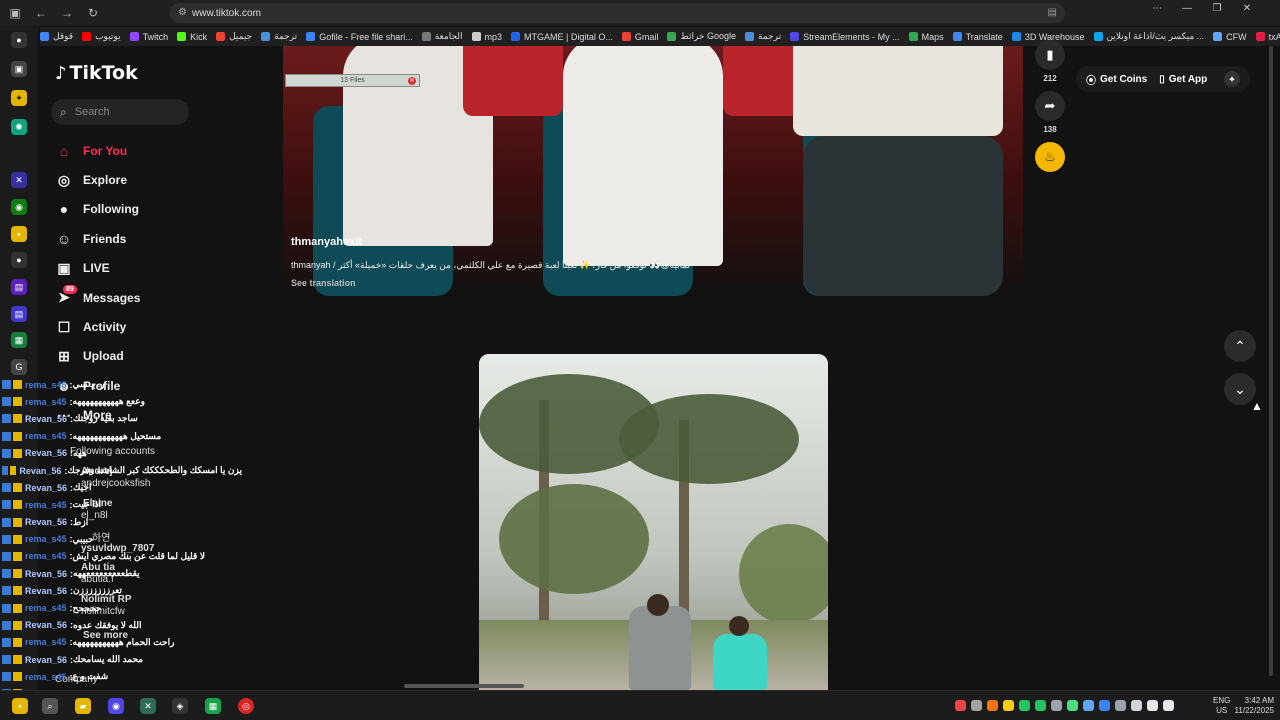 This screenshot has width=1280, height=720. What do you see at coordinates (120, 112) in the screenshot?
I see `search-input: ⌕ Search` at bounding box center [120, 112].